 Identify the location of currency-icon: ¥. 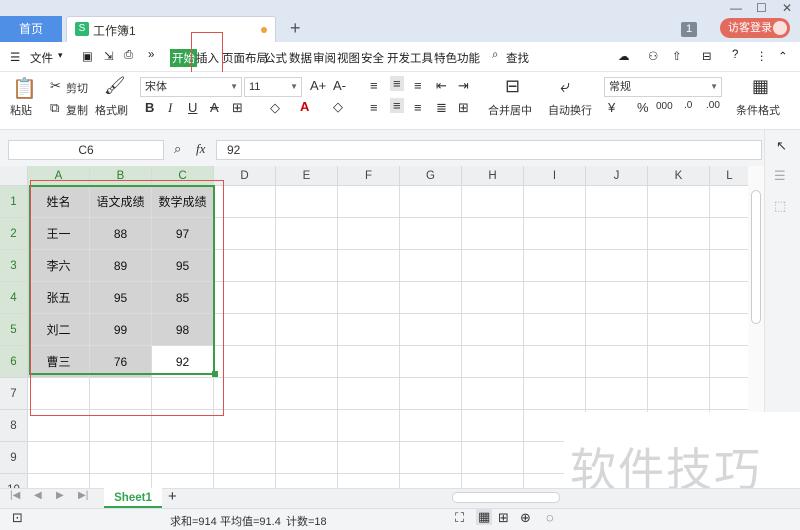
(611, 107).